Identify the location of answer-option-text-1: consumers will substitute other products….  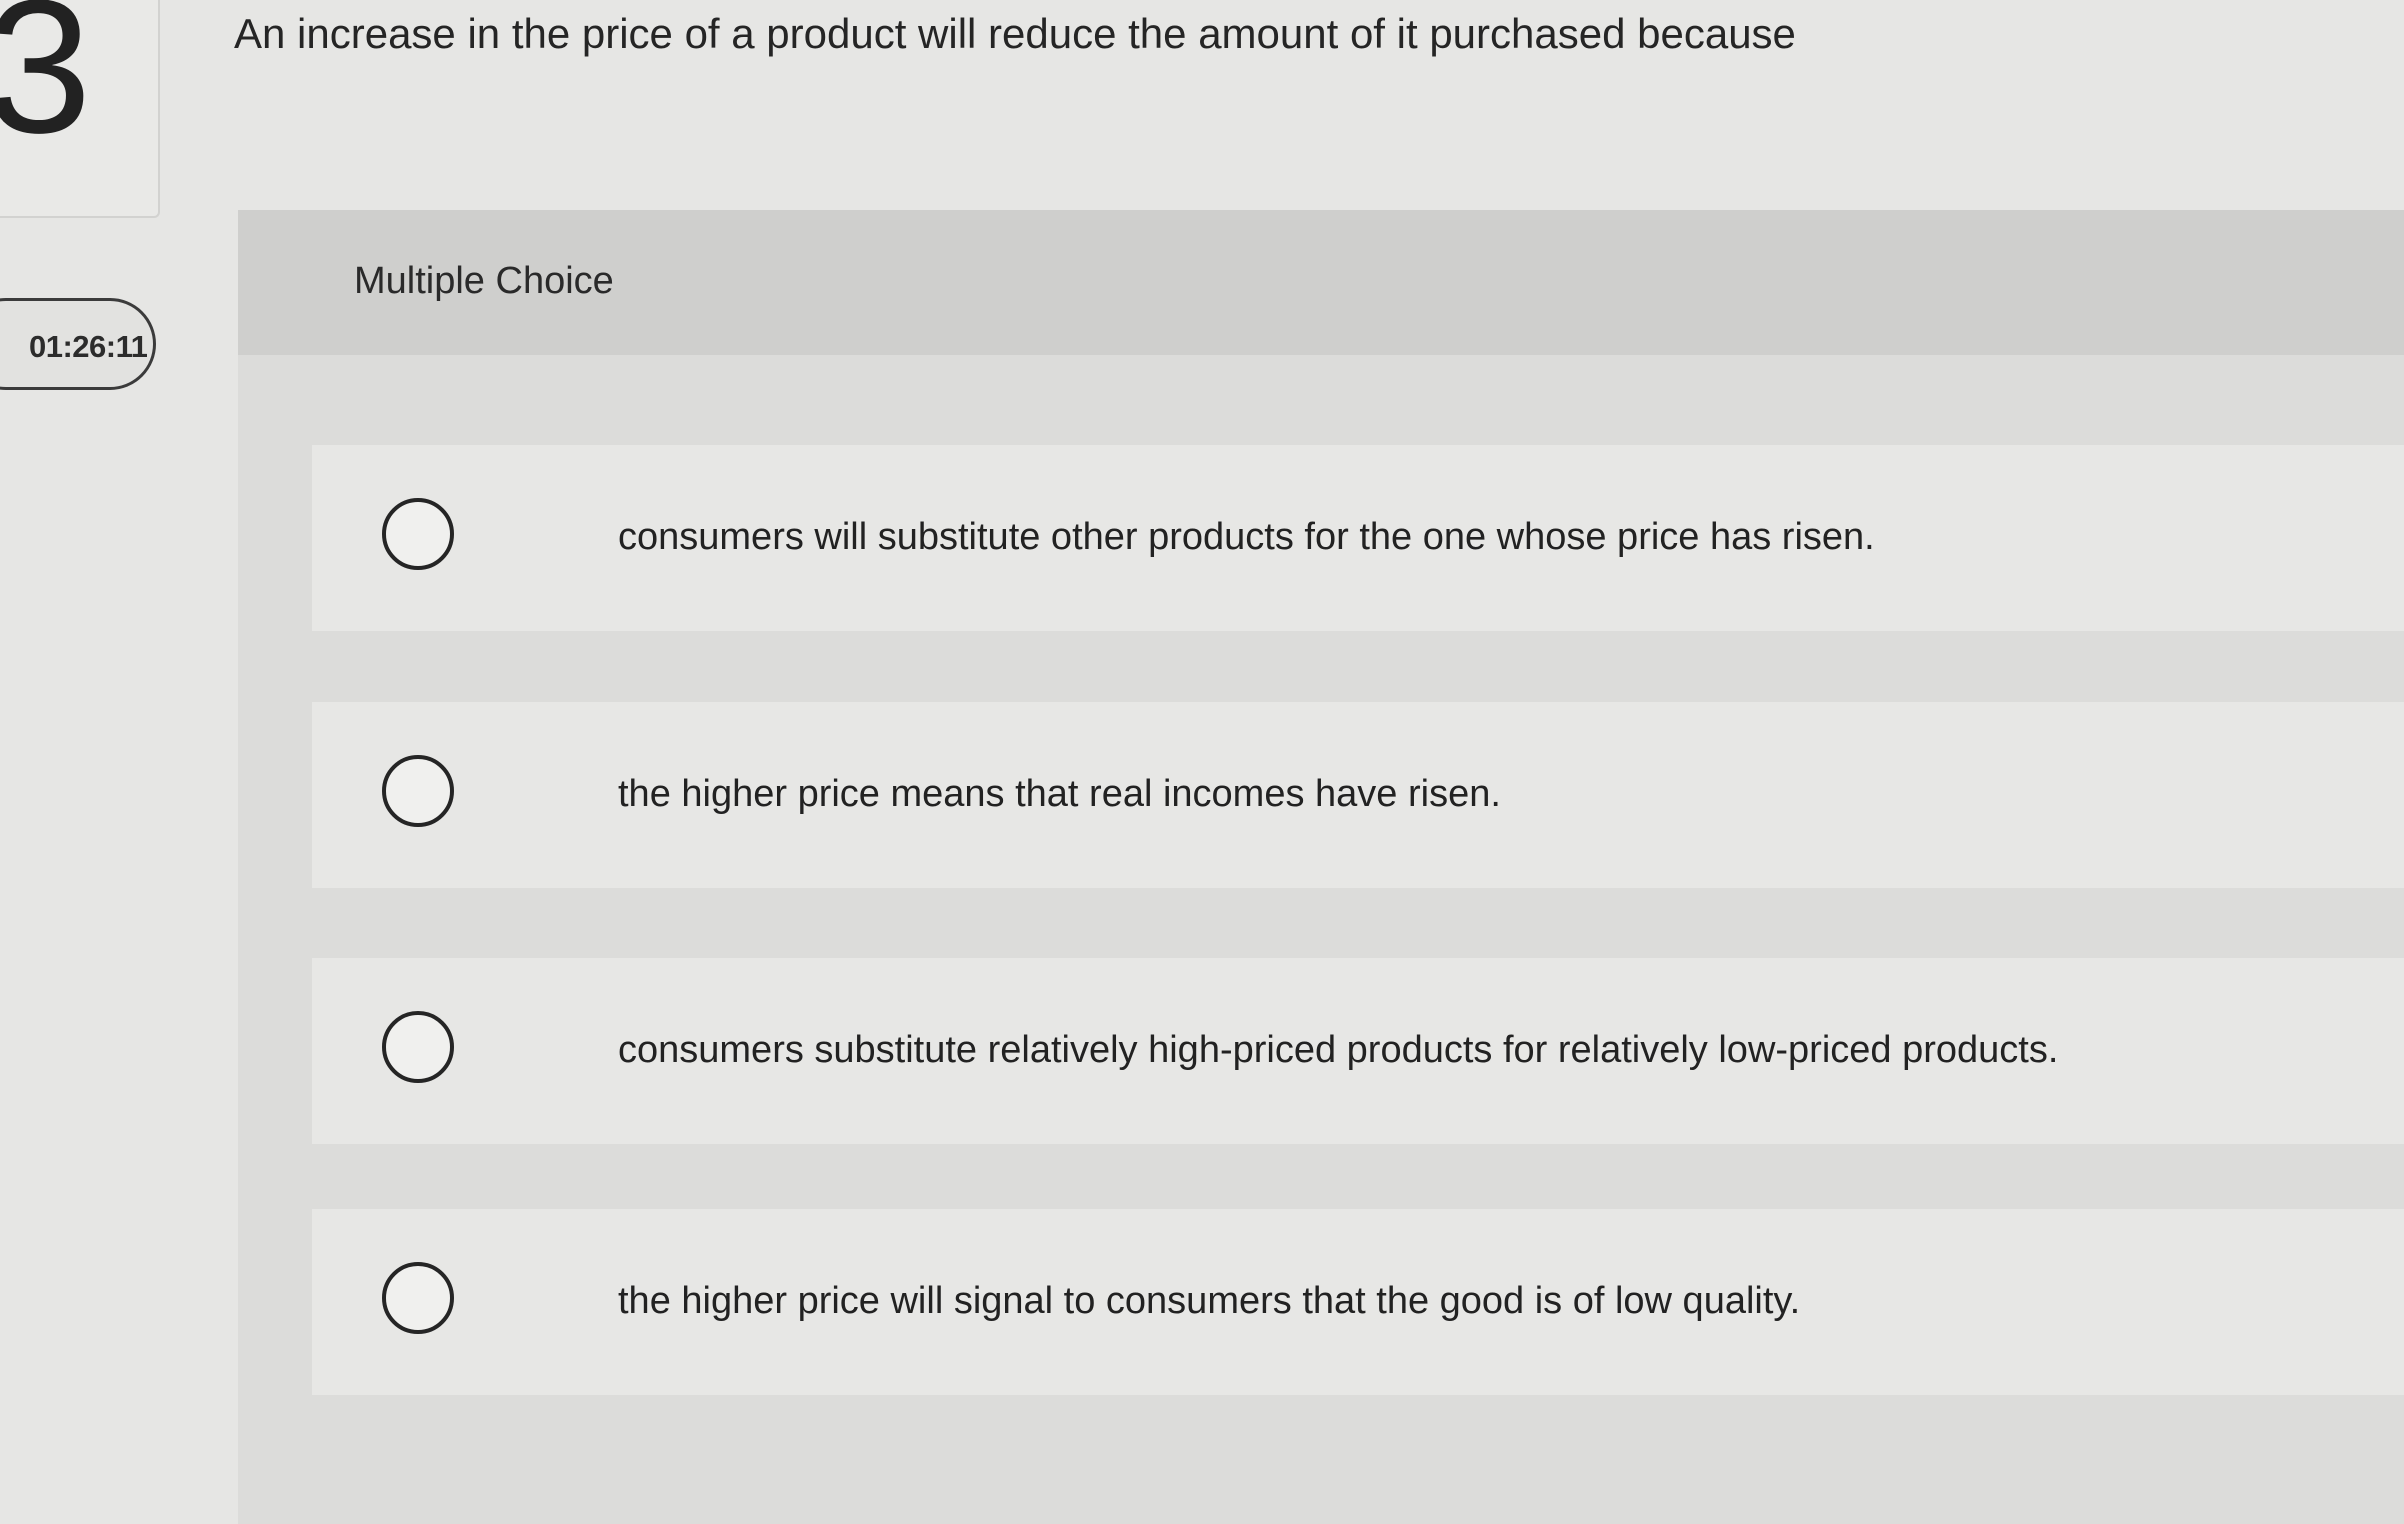
(1246, 537).